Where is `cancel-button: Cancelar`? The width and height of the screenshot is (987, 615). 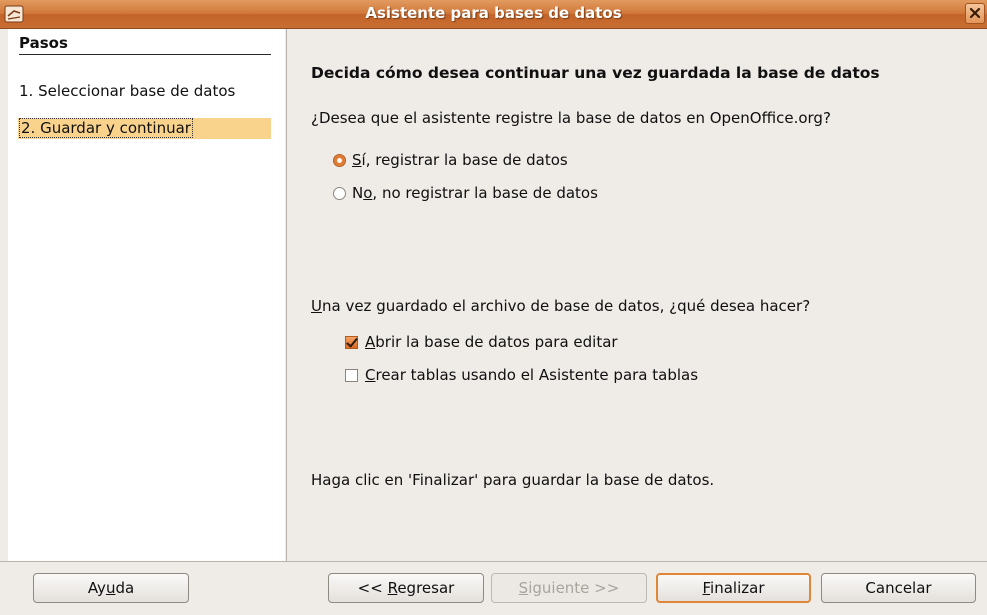
cancel-button: Cancelar is located at coordinates (898, 588).